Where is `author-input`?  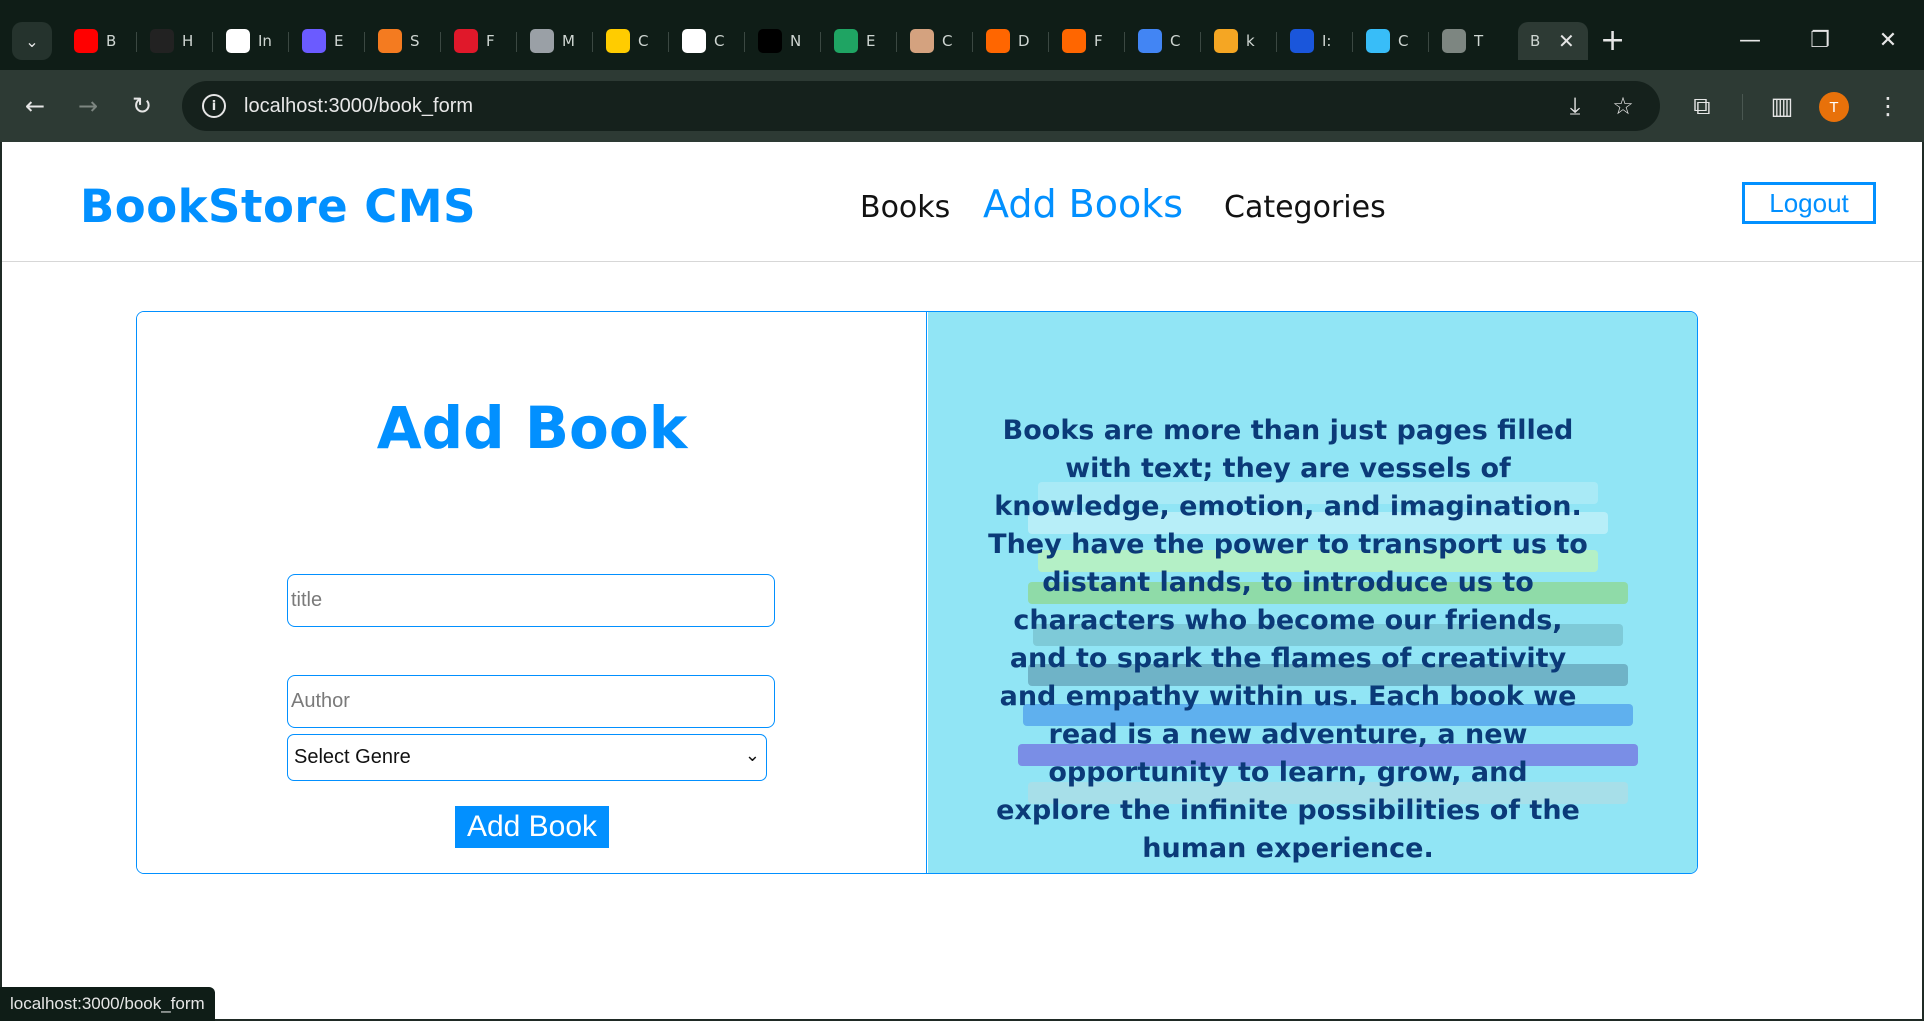 author-input is located at coordinates (531, 701).